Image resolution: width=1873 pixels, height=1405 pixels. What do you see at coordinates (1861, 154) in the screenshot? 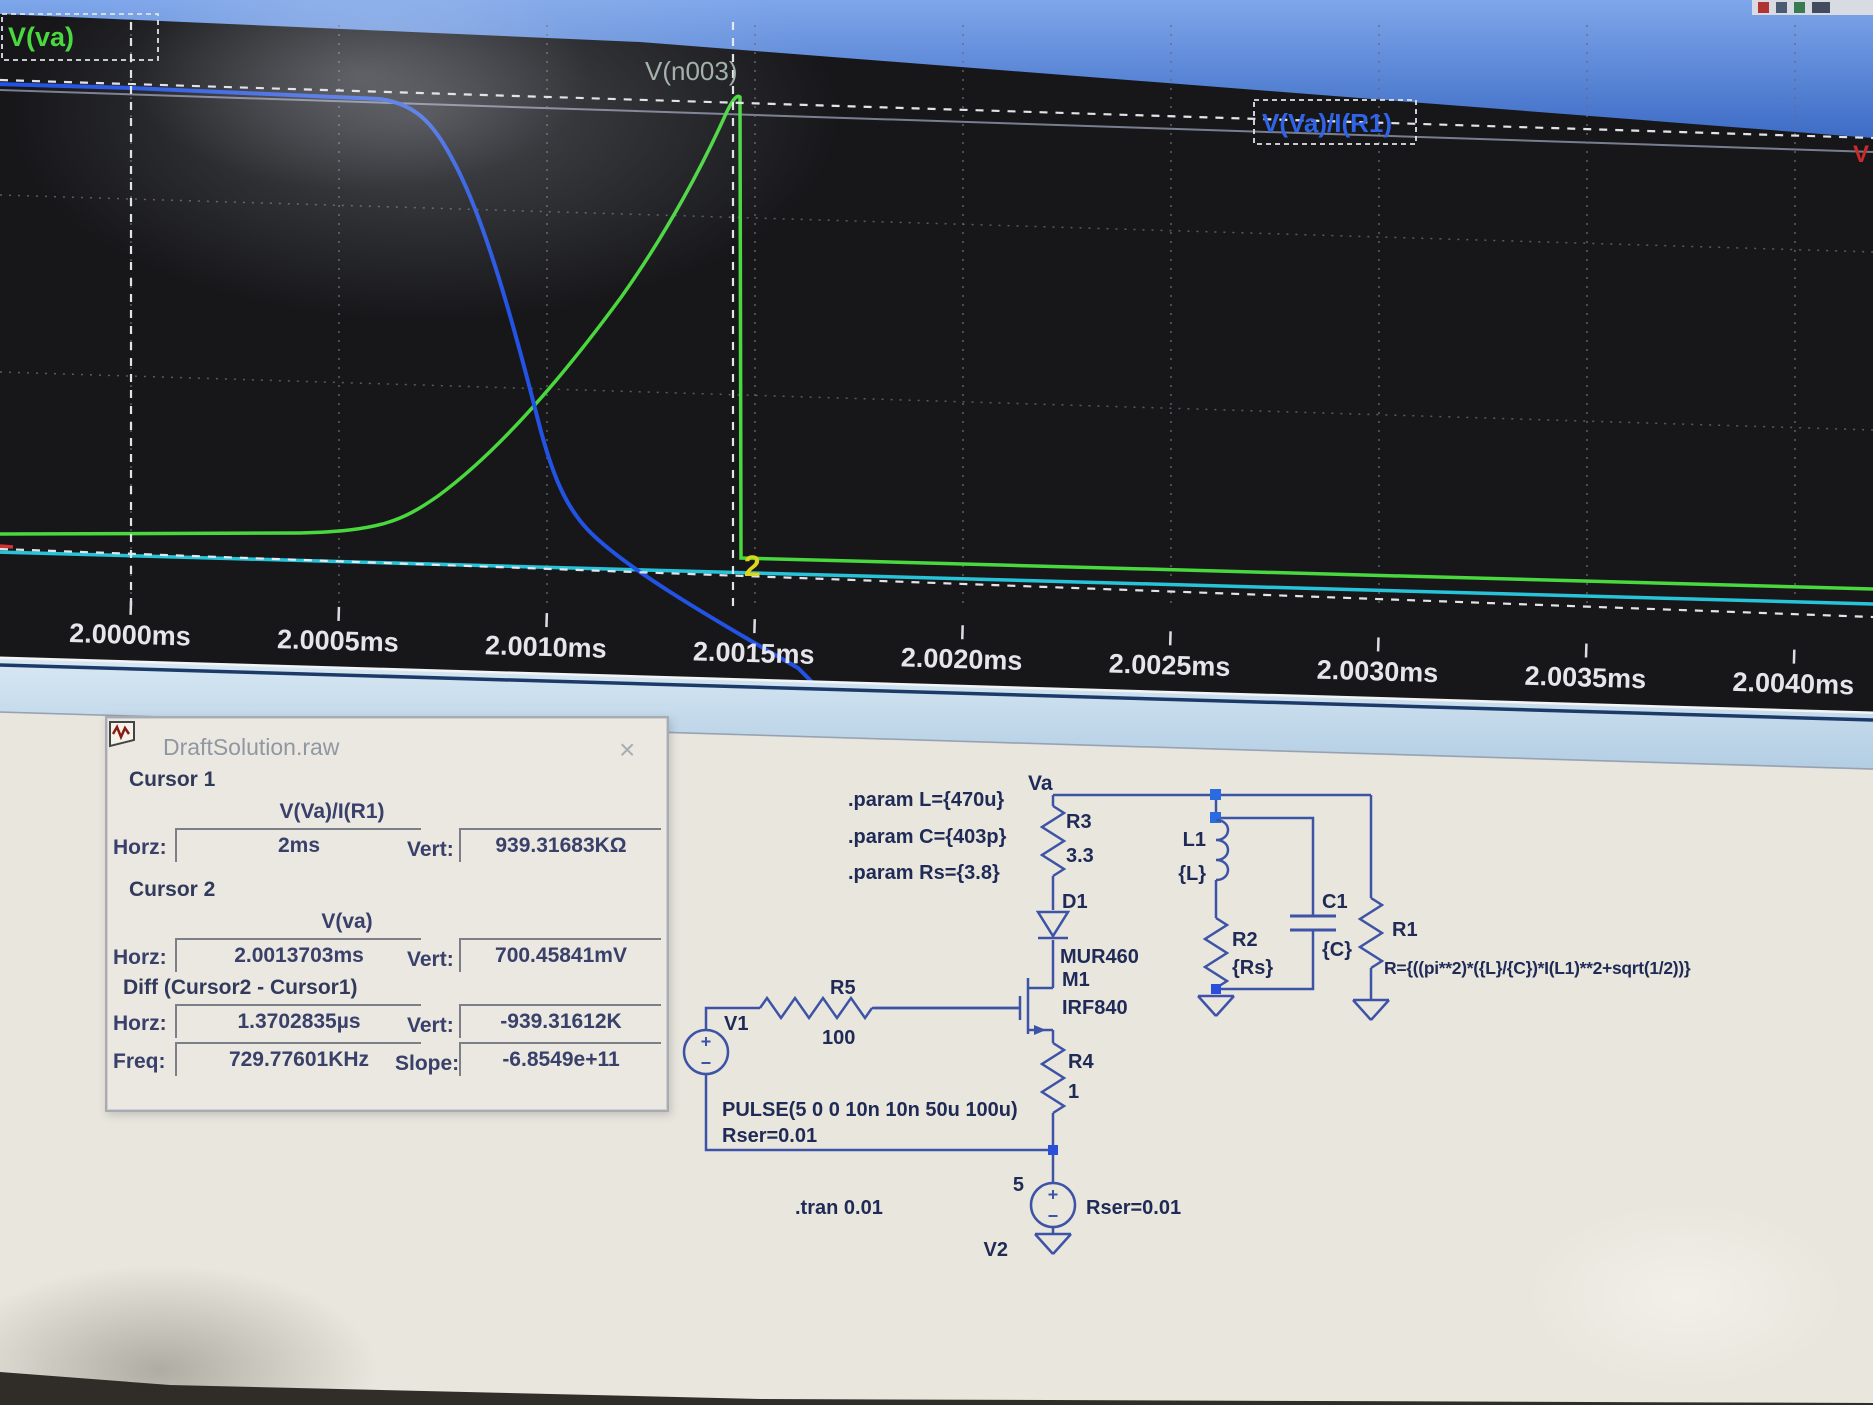
I see `trace-label-clipped: V` at bounding box center [1861, 154].